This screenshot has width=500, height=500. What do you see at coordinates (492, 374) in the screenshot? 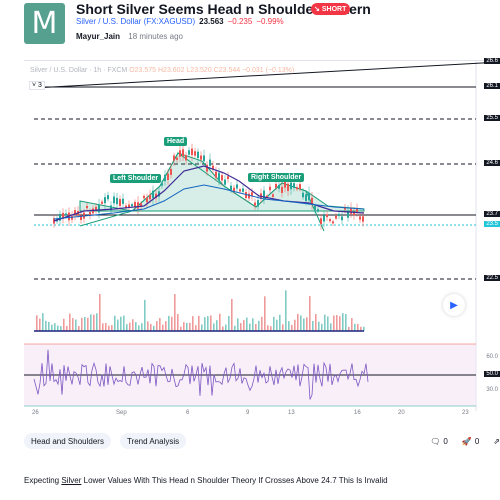
I see `rsi-label-50: 50.0` at bounding box center [492, 374].